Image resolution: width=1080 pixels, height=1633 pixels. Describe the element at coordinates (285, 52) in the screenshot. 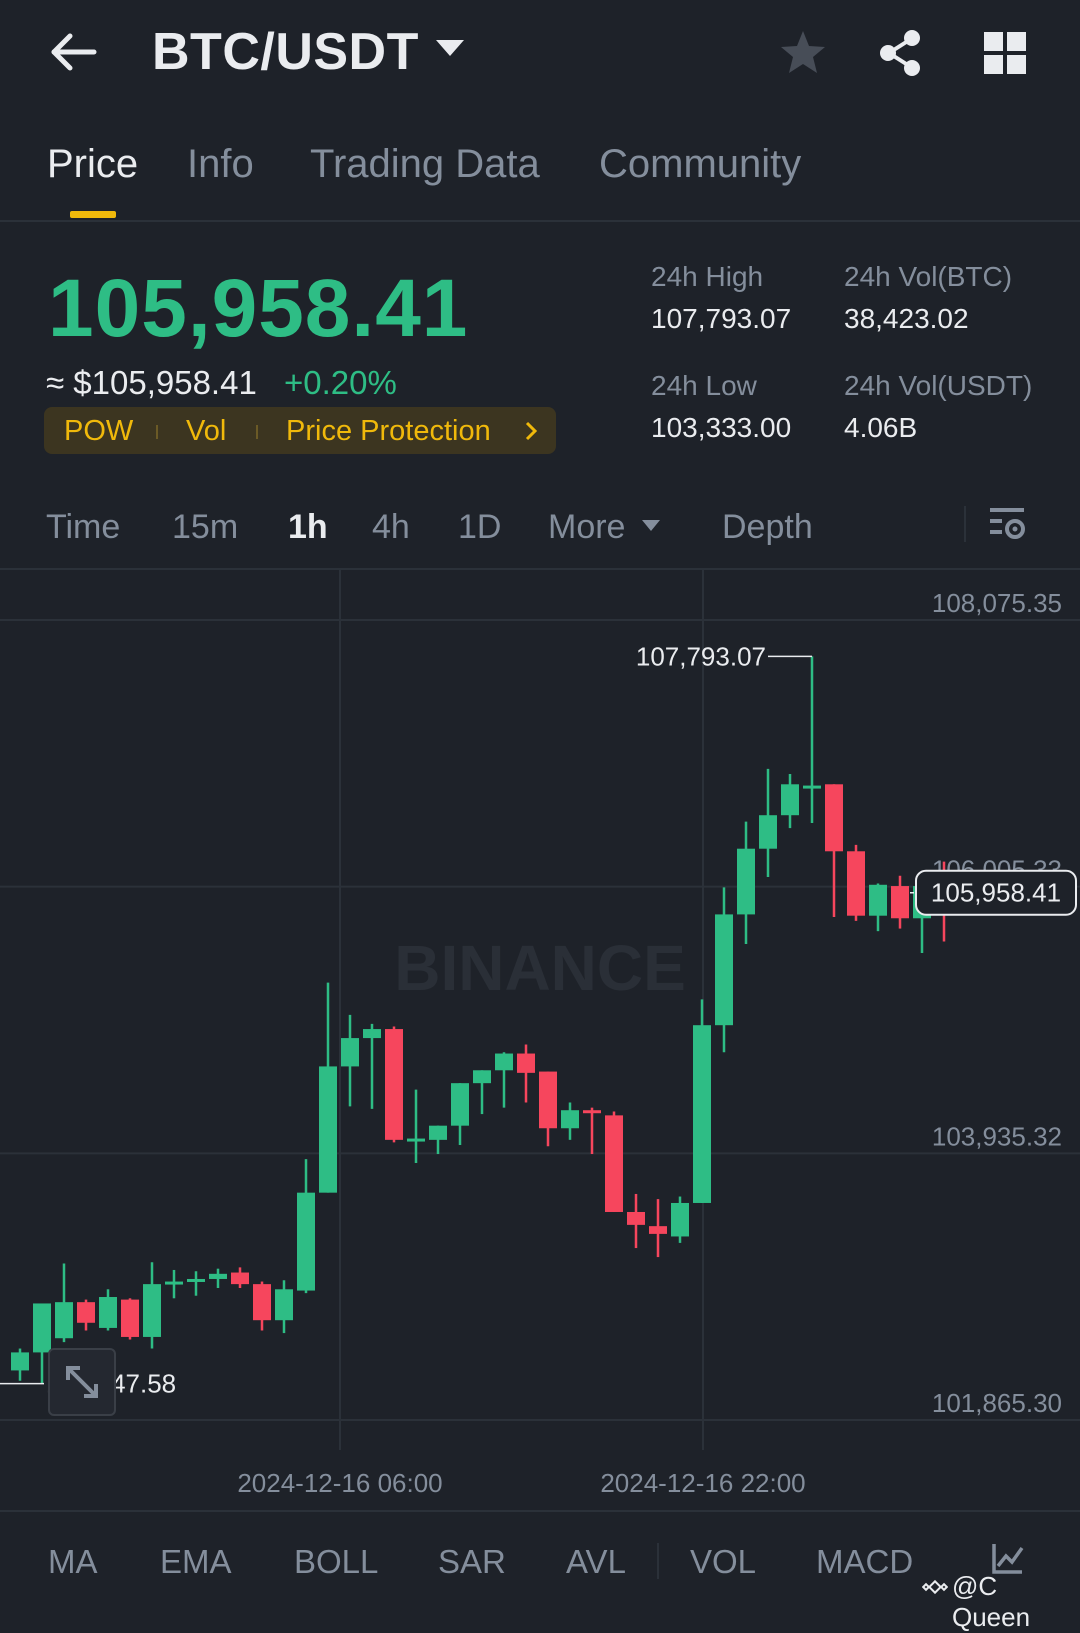

I see `trading-pair-title: BTC/USDT` at that location.